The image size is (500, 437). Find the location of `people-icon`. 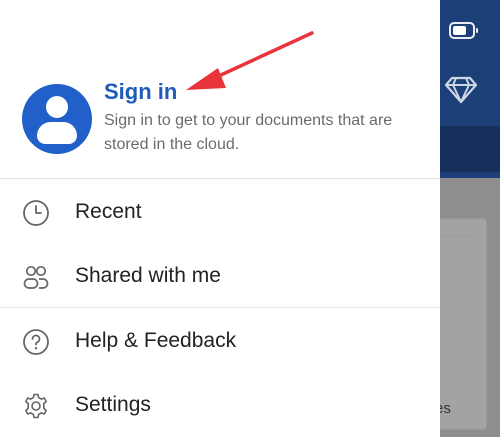

people-icon is located at coordinates (36, 277).